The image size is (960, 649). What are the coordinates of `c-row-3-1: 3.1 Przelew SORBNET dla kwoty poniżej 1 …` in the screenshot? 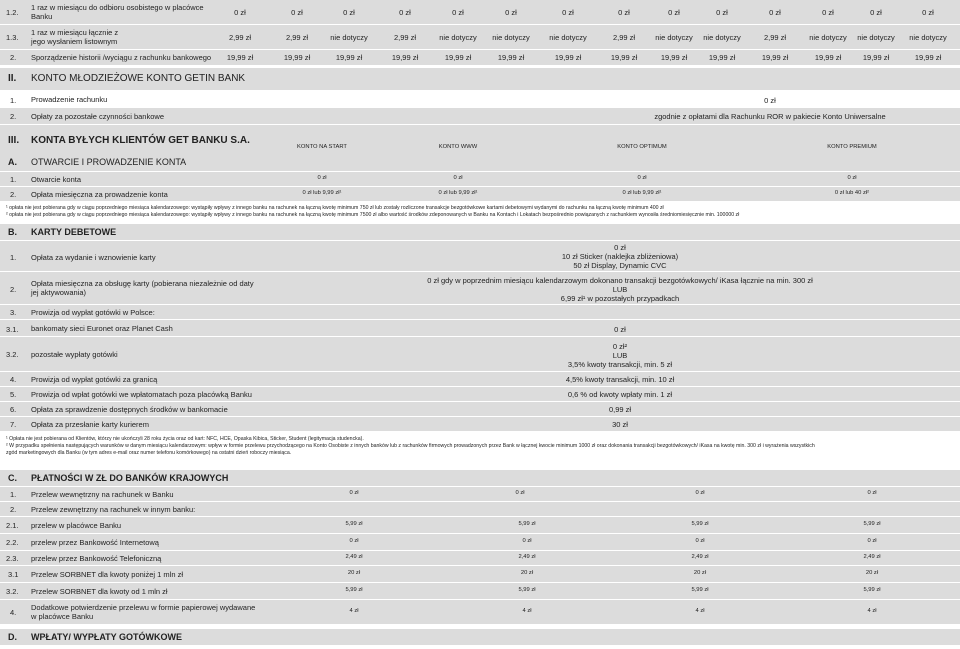 It's located at (480, 574).